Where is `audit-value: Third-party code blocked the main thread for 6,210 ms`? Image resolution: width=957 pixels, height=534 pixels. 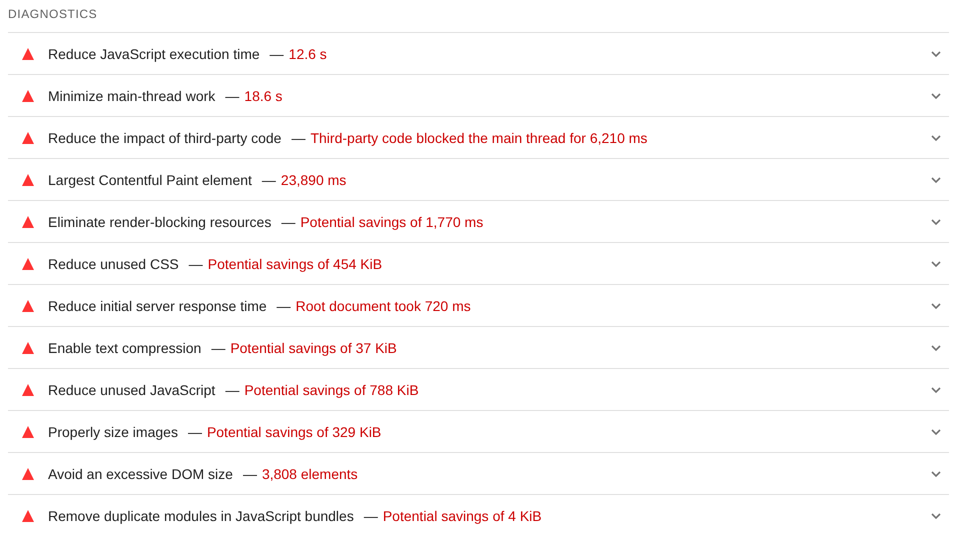 audit-value: Third-party code blocked the main thread for 6,210 ms is located at coordinates (479, 138).